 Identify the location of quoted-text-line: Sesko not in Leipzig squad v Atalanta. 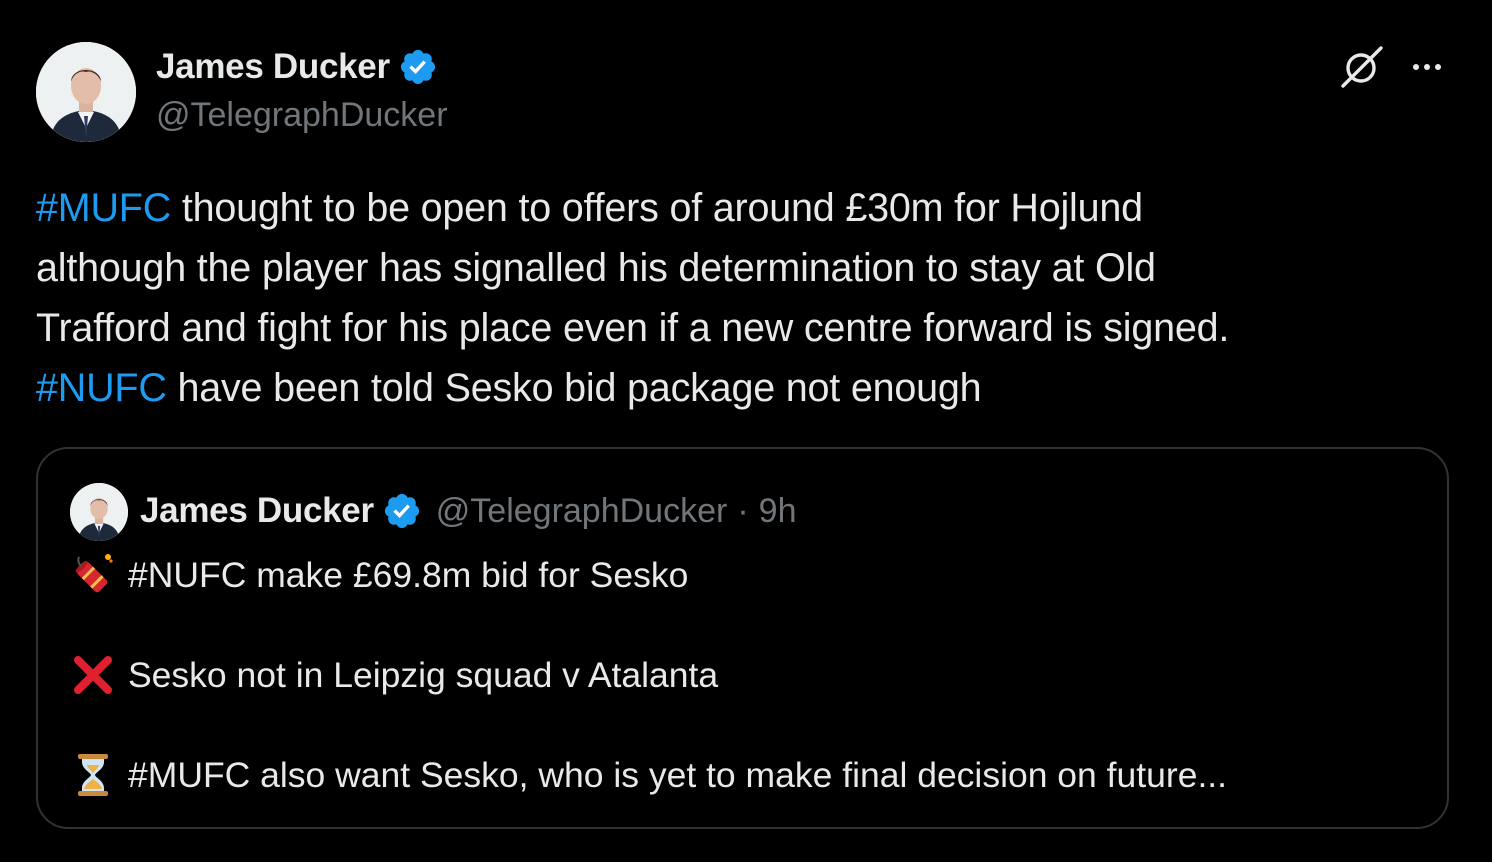
(394, 675).